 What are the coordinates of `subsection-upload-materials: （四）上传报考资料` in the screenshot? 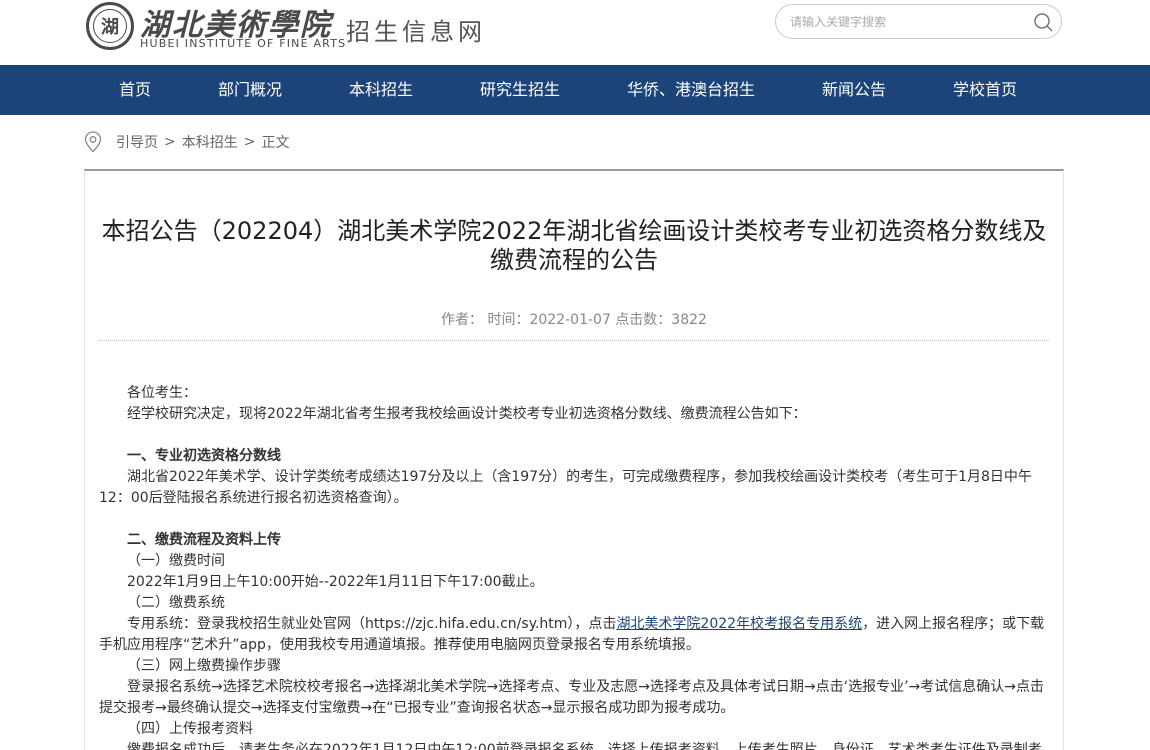 It's located at (190, 729).